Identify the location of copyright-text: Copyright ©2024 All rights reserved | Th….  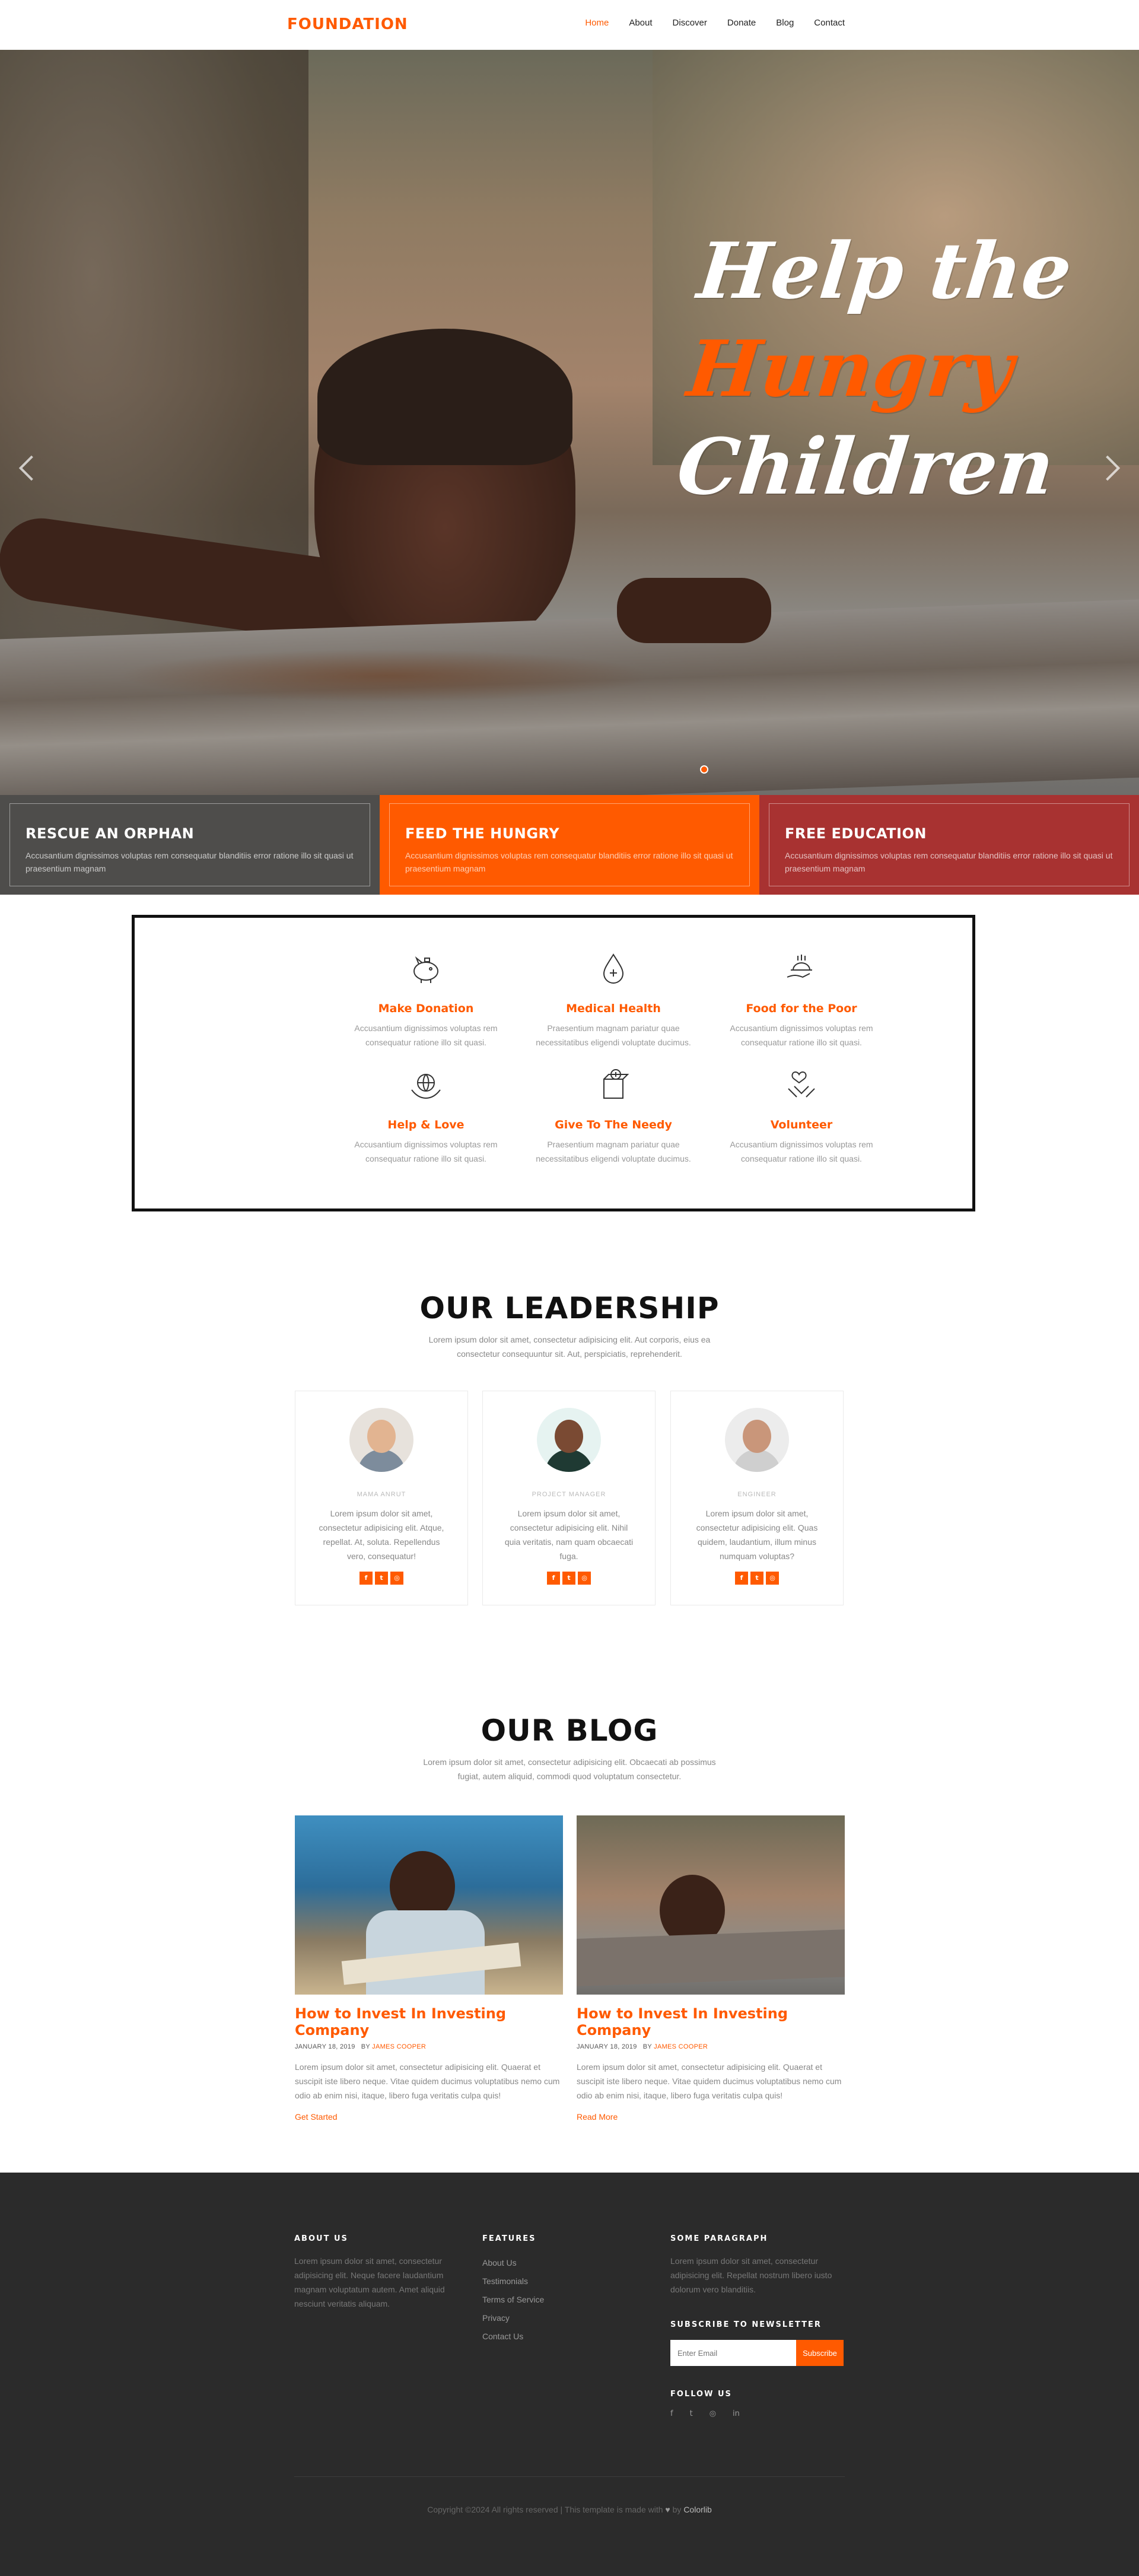
(545, 2509).